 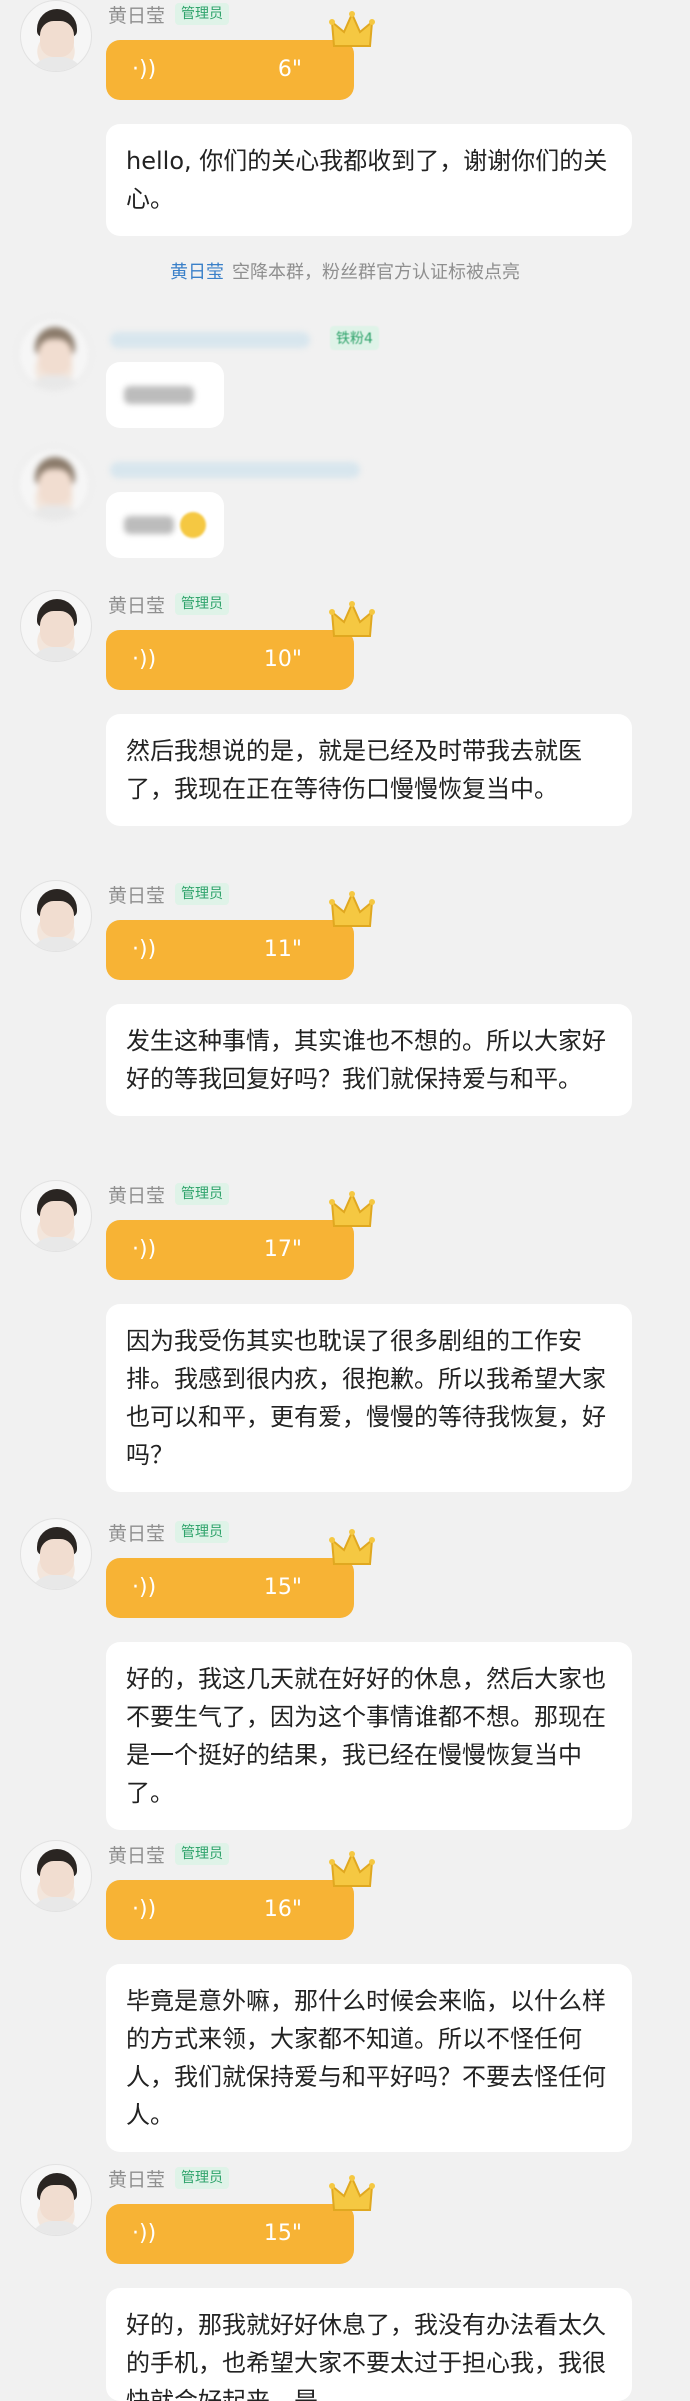 What do you see at coordinates (240, 645) in the screenshot?
I see `voice-message: ·)) 10"` at bounding box center [240, 645].